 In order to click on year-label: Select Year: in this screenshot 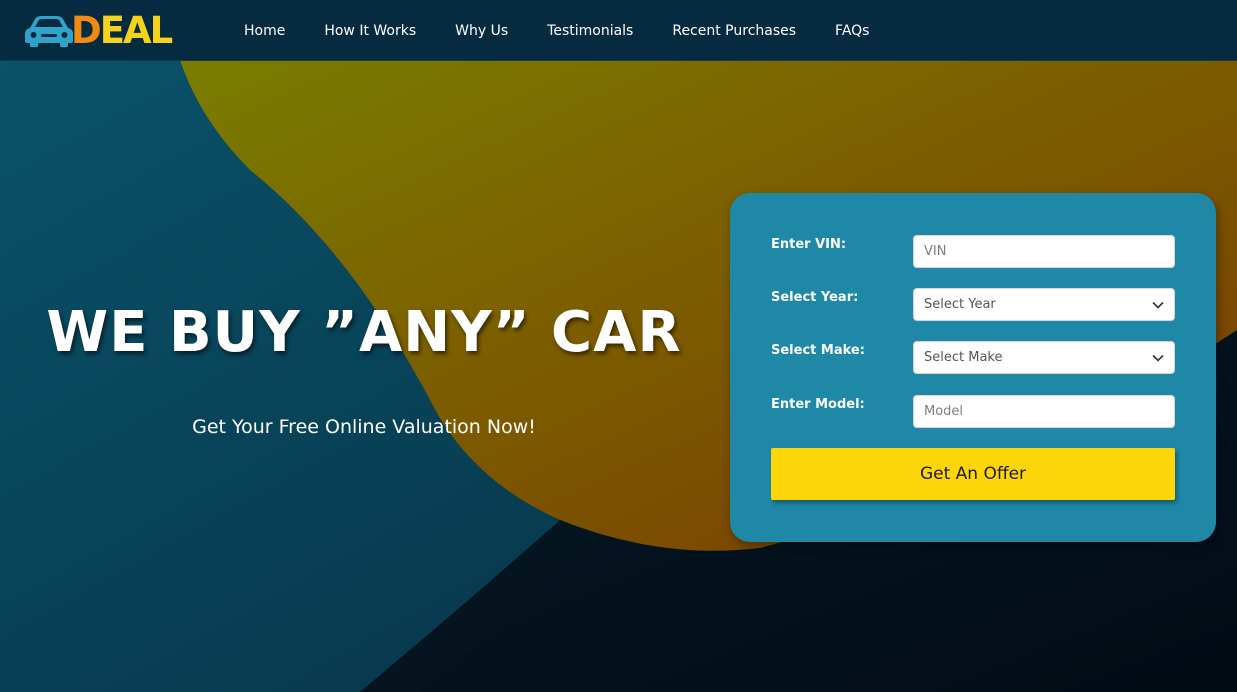, I will do `click(815, 297)`.